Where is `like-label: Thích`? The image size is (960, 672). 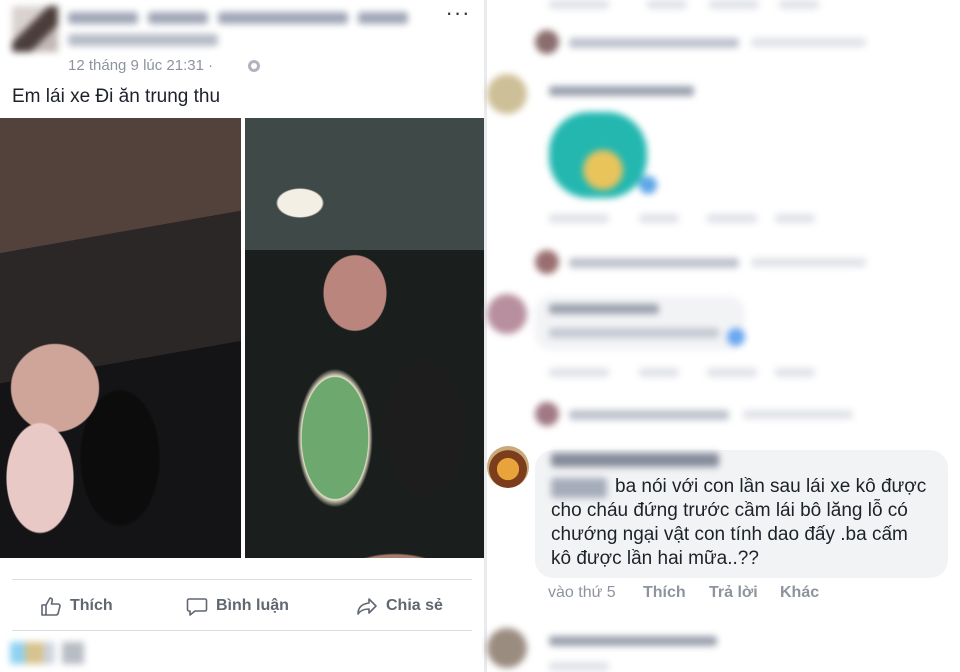 like-label: Thích is located at coordinates (91, 605).